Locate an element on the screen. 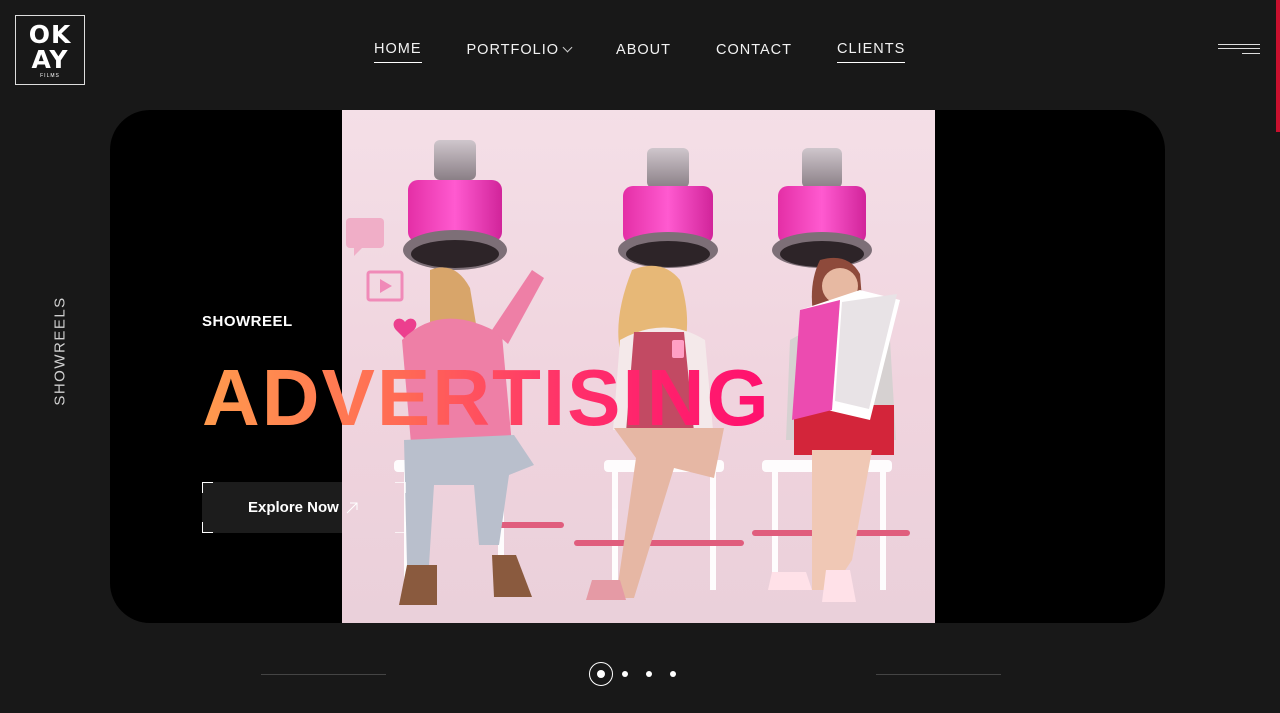 The height and width of the screenshot is (713, 1280). hamburger-menu-icon is located at coordinates (1239, 50).